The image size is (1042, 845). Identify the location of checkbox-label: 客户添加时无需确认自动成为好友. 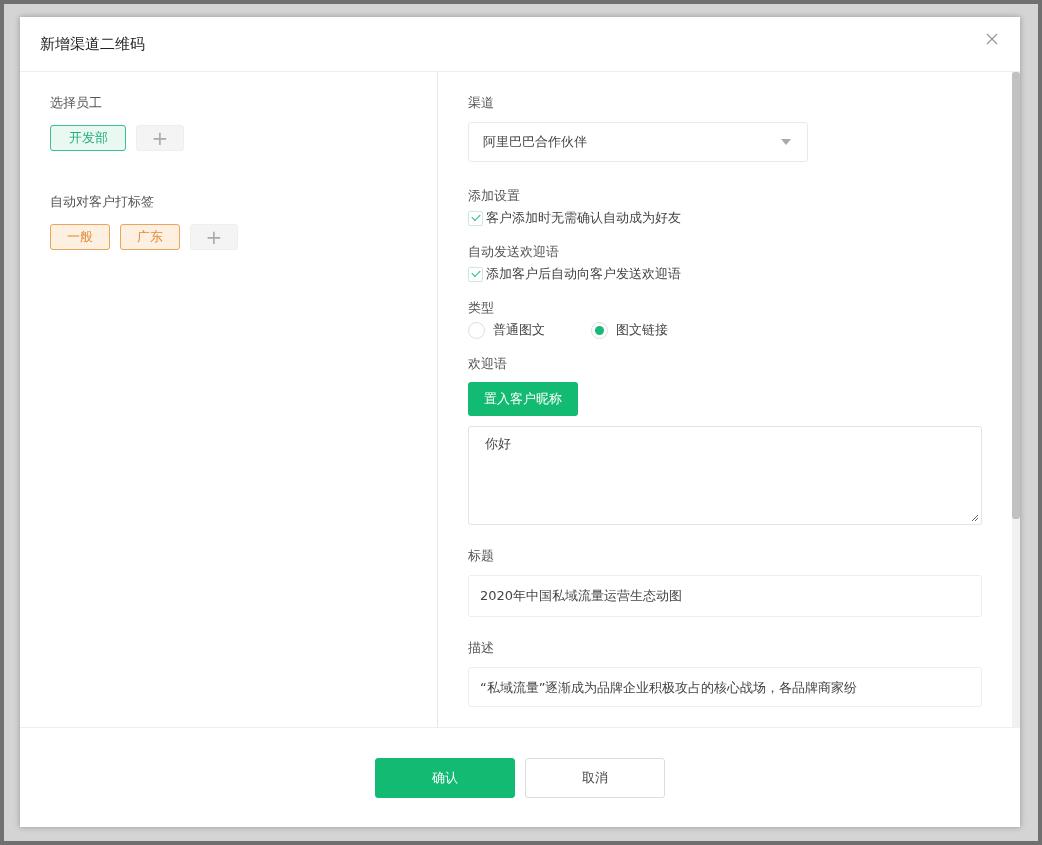
(583, 218).